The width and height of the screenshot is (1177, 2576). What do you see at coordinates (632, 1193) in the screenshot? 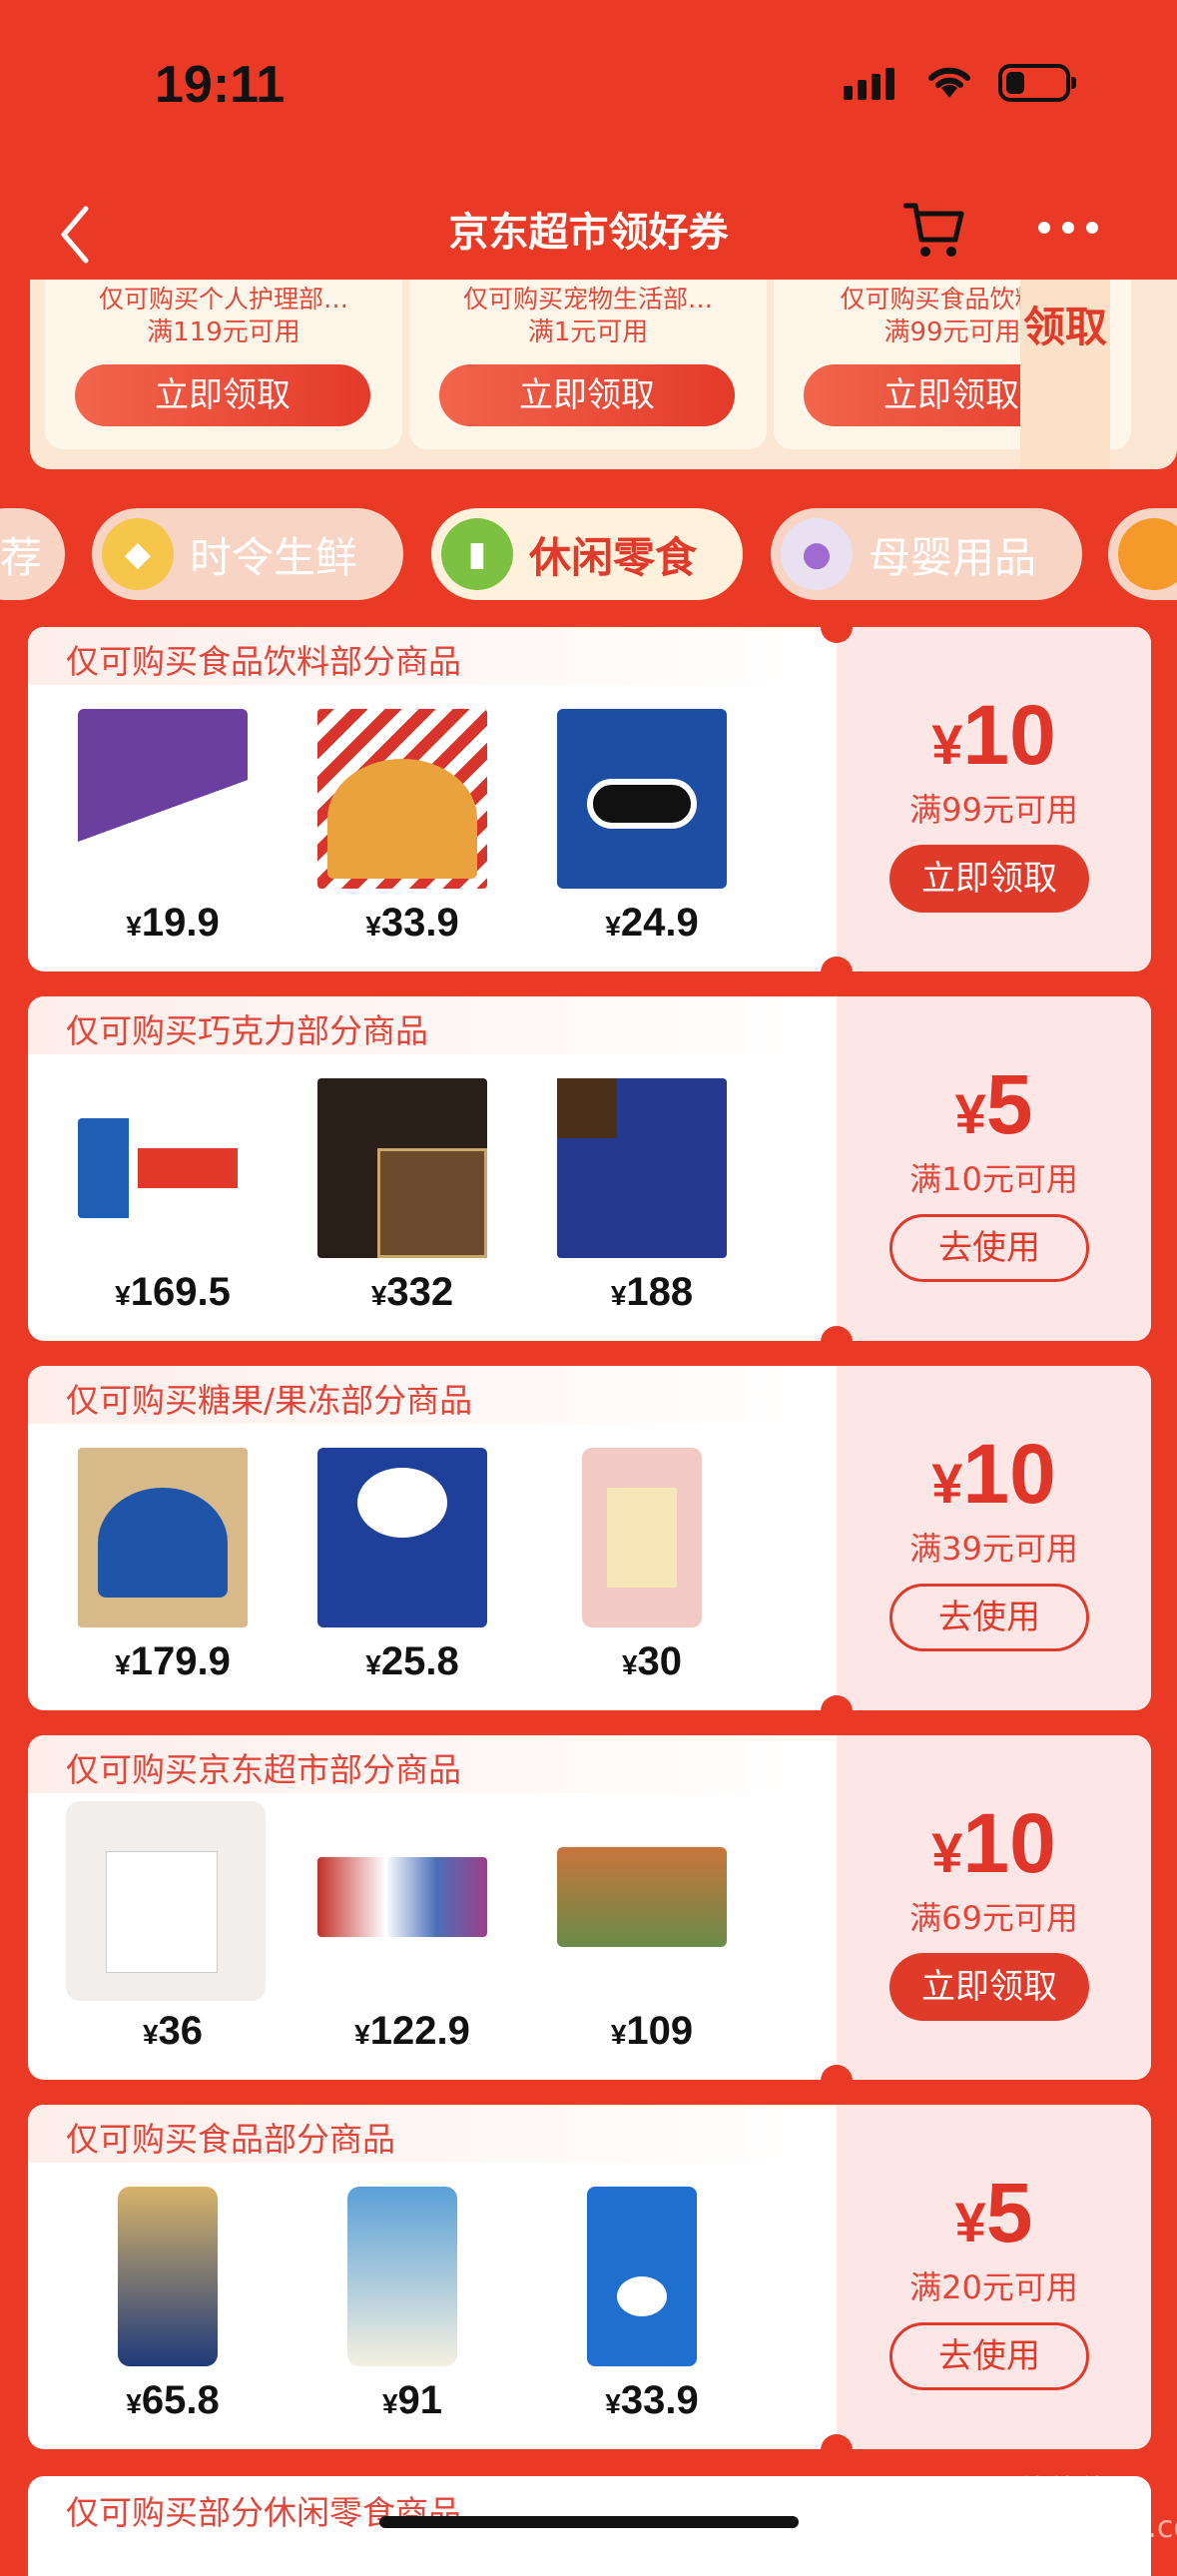
I see `product-item: ¥188` at bounding box center [632, 1193].